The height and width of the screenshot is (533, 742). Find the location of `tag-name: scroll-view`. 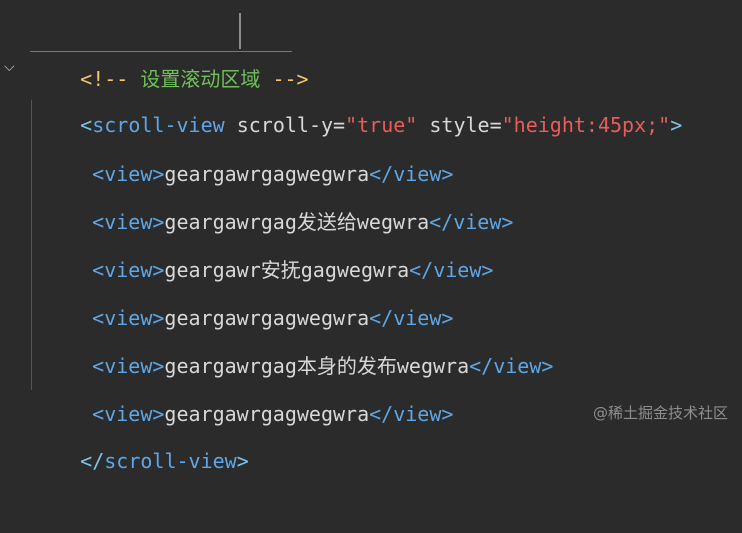

tag-name: scroll-view is located at coordinates (170, 461).